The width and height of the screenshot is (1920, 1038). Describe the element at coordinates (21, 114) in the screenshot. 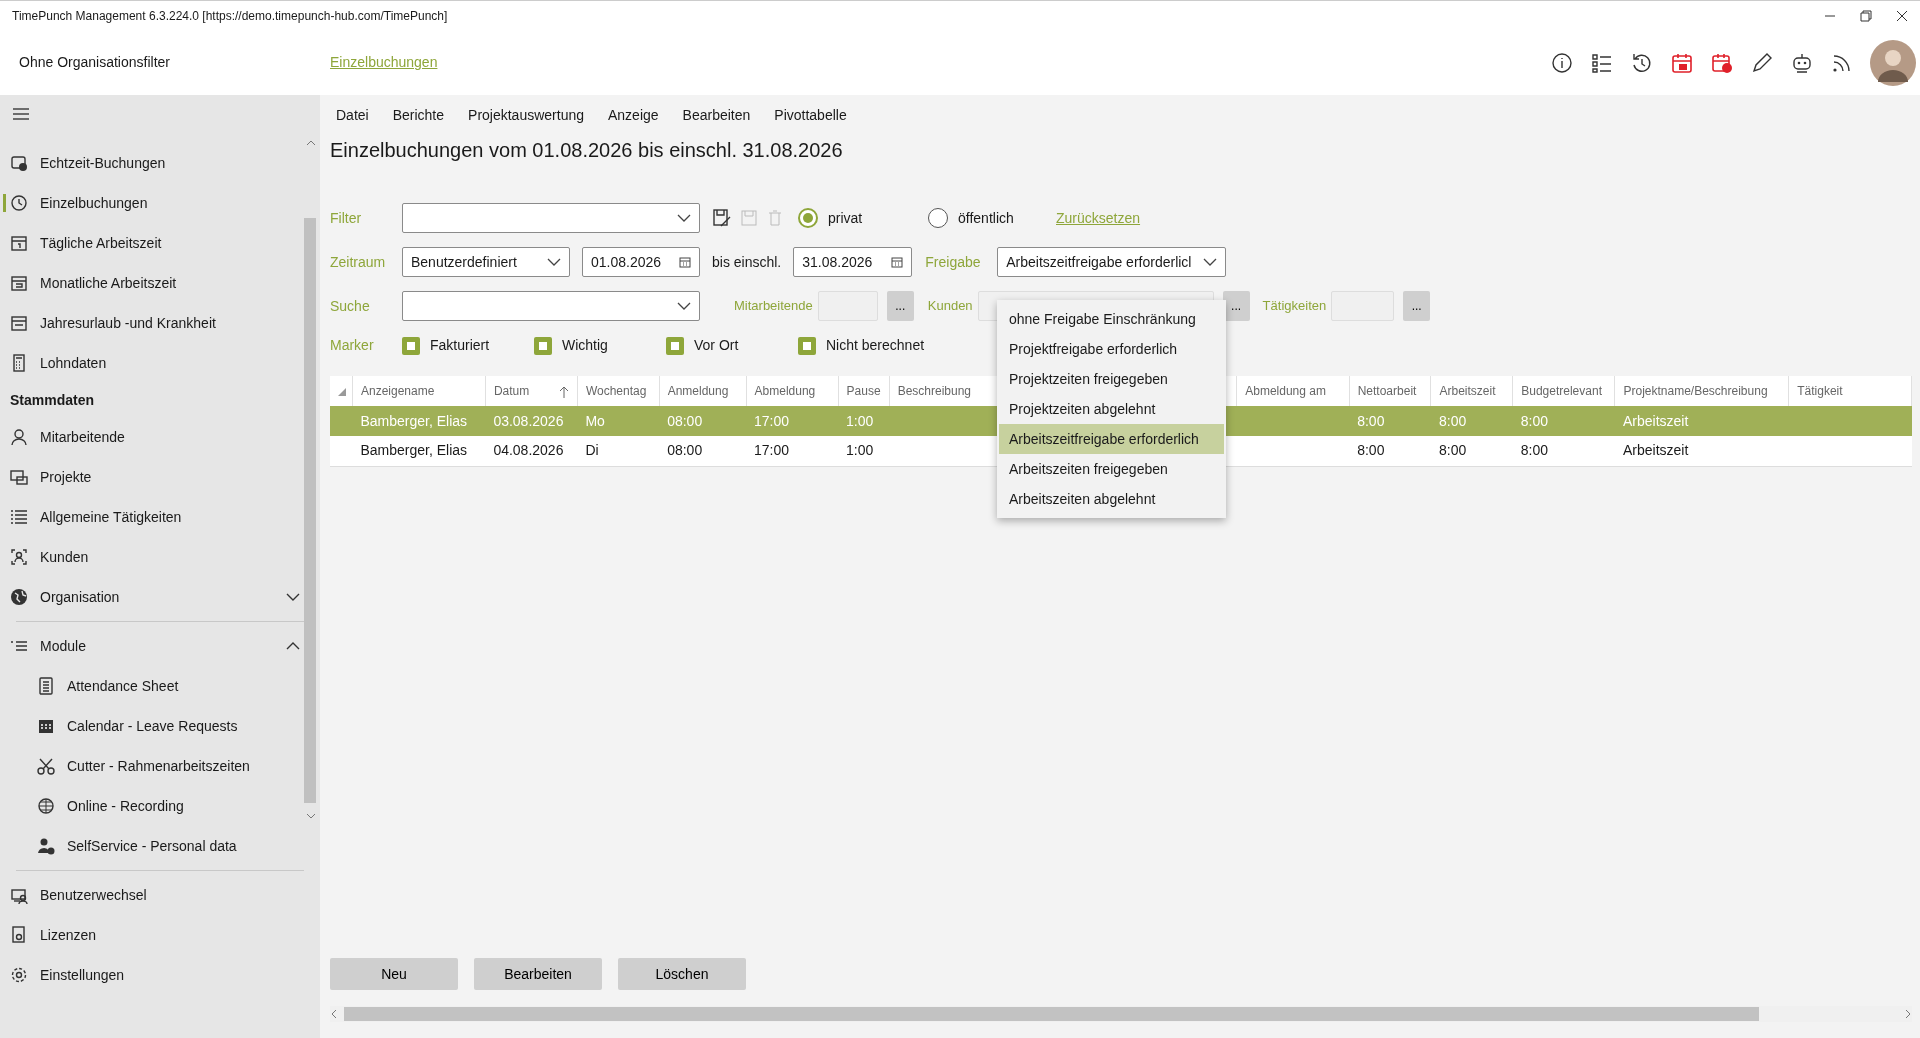

I see `menu-icon` at that location.